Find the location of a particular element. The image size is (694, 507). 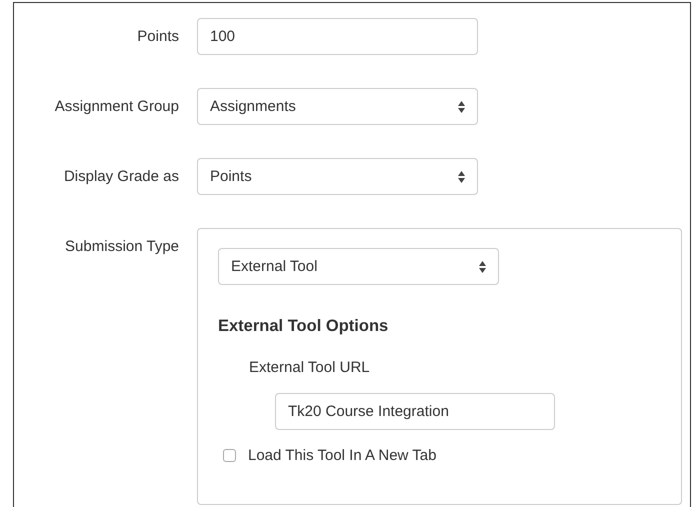

checkbox-label: Load This Tool In A New Tab is located at coordinates (342, 455).